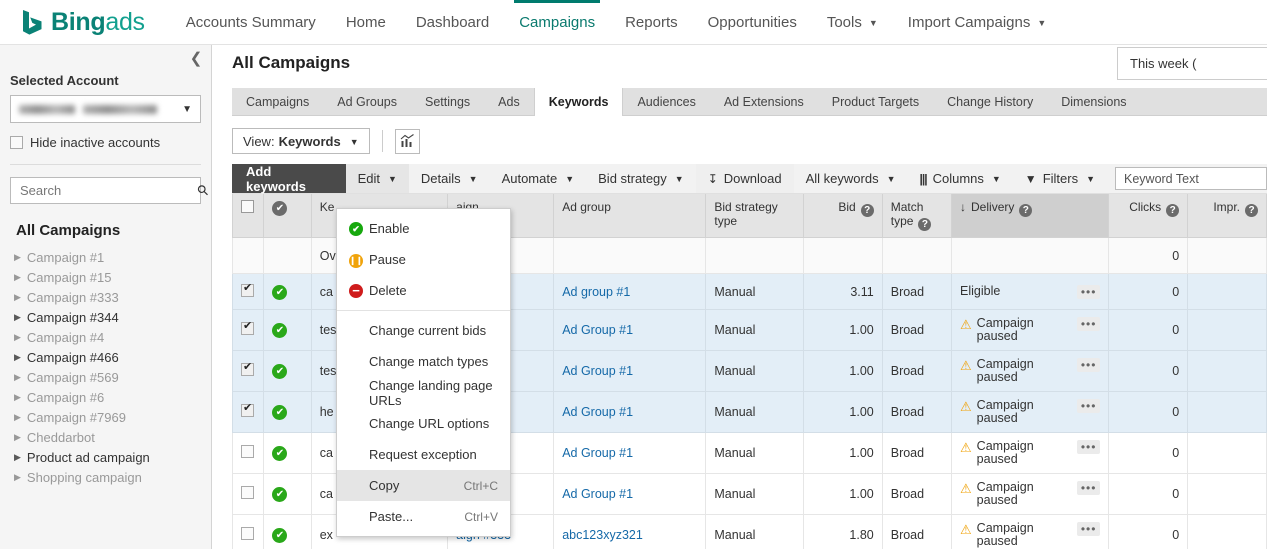  I want to click on menu-item-paste: Paste... Ctrl+V, so click(423, 516).